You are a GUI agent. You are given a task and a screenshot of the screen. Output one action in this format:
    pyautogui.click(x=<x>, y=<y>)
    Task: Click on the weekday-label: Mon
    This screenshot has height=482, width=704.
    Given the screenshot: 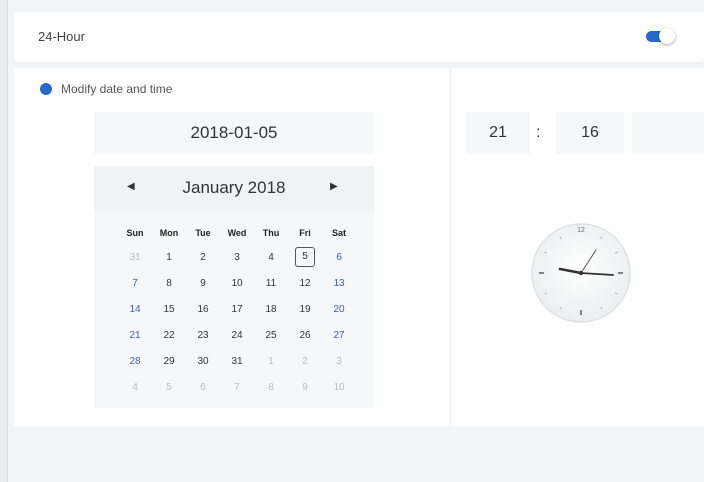 What is the action you would take?
    pyautogui.click(x=169, y=233)
    